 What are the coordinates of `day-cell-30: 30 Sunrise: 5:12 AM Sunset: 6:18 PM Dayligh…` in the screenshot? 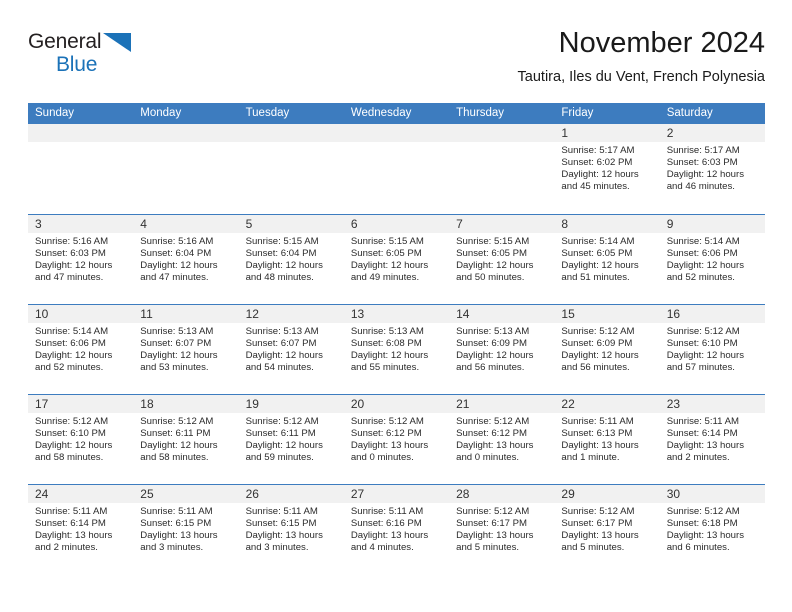 It's located at (712, 529).